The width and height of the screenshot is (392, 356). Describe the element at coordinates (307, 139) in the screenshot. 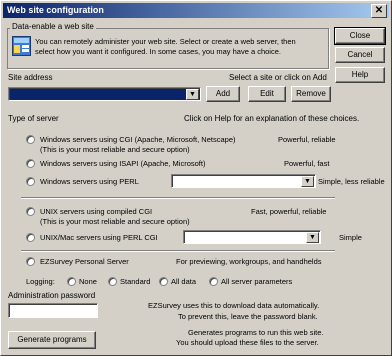

I see `option-windows-cgi-desc: Powerful, reliable` at that location.